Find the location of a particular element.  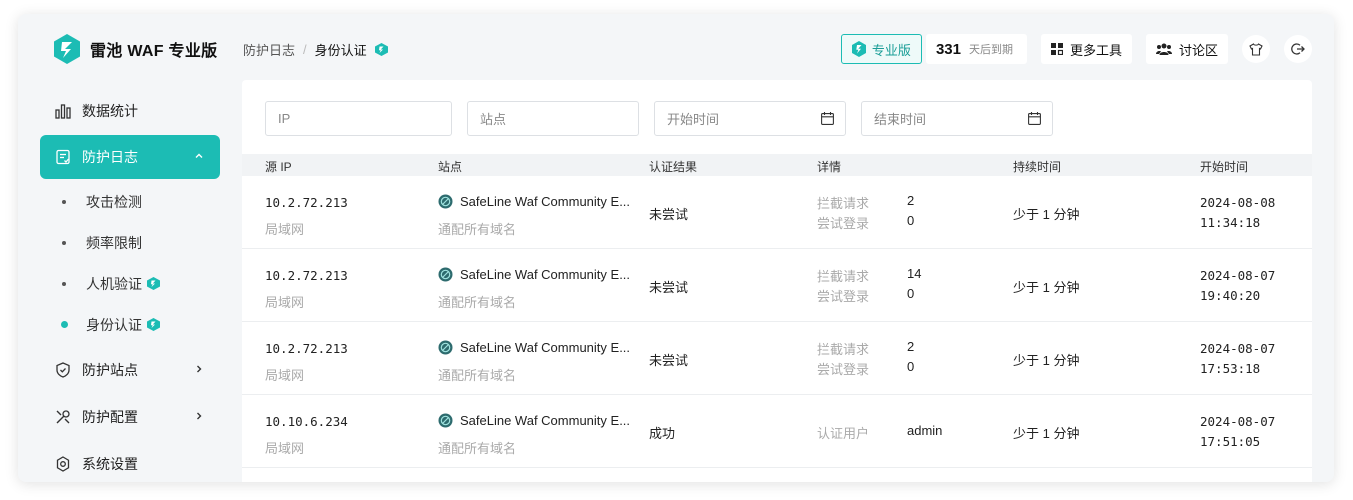

ip-filter-input: IP is located at coordinates (358, 118).